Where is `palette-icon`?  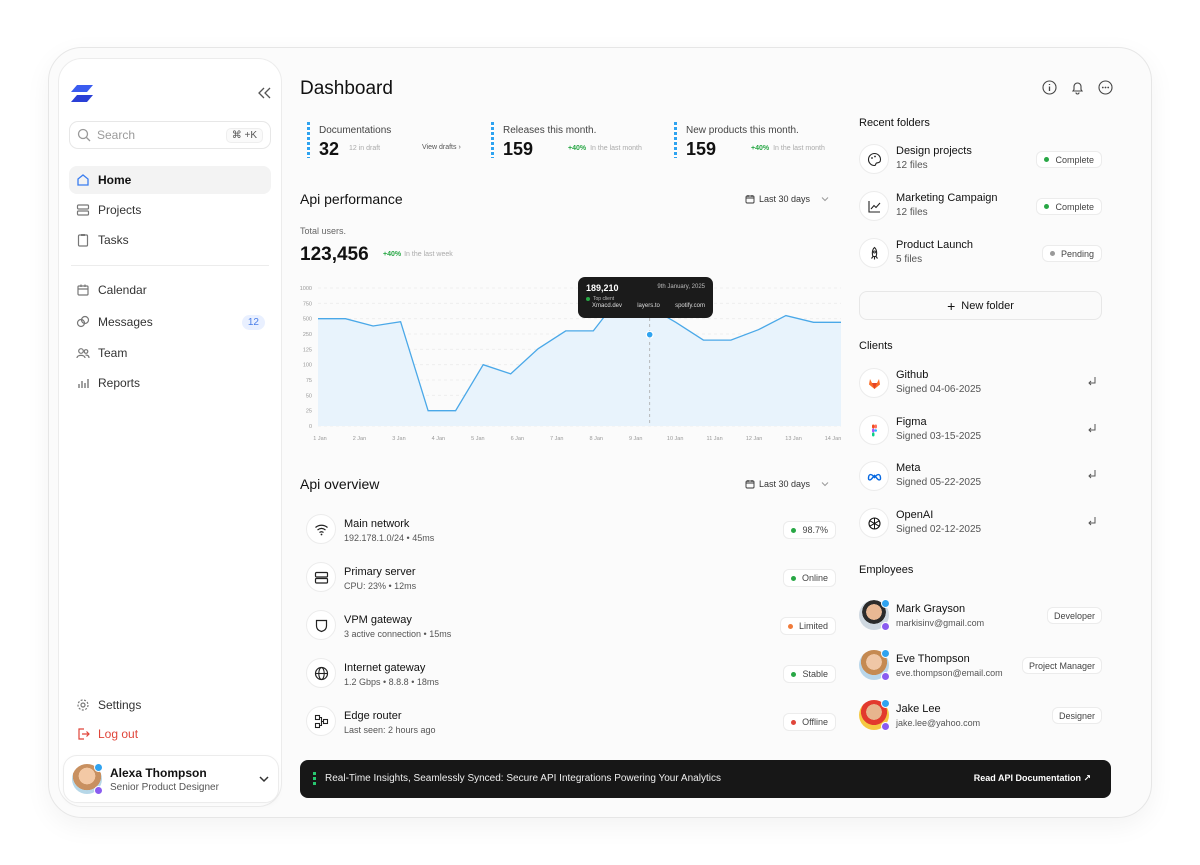 palette-icon is located at coordinates (874, 159).